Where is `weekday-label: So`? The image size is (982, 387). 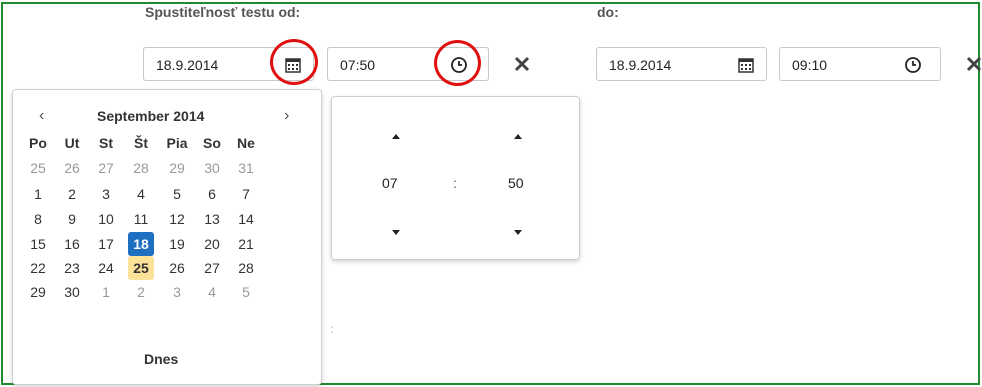
weekday-label: So is located at coordinates (212, 143).